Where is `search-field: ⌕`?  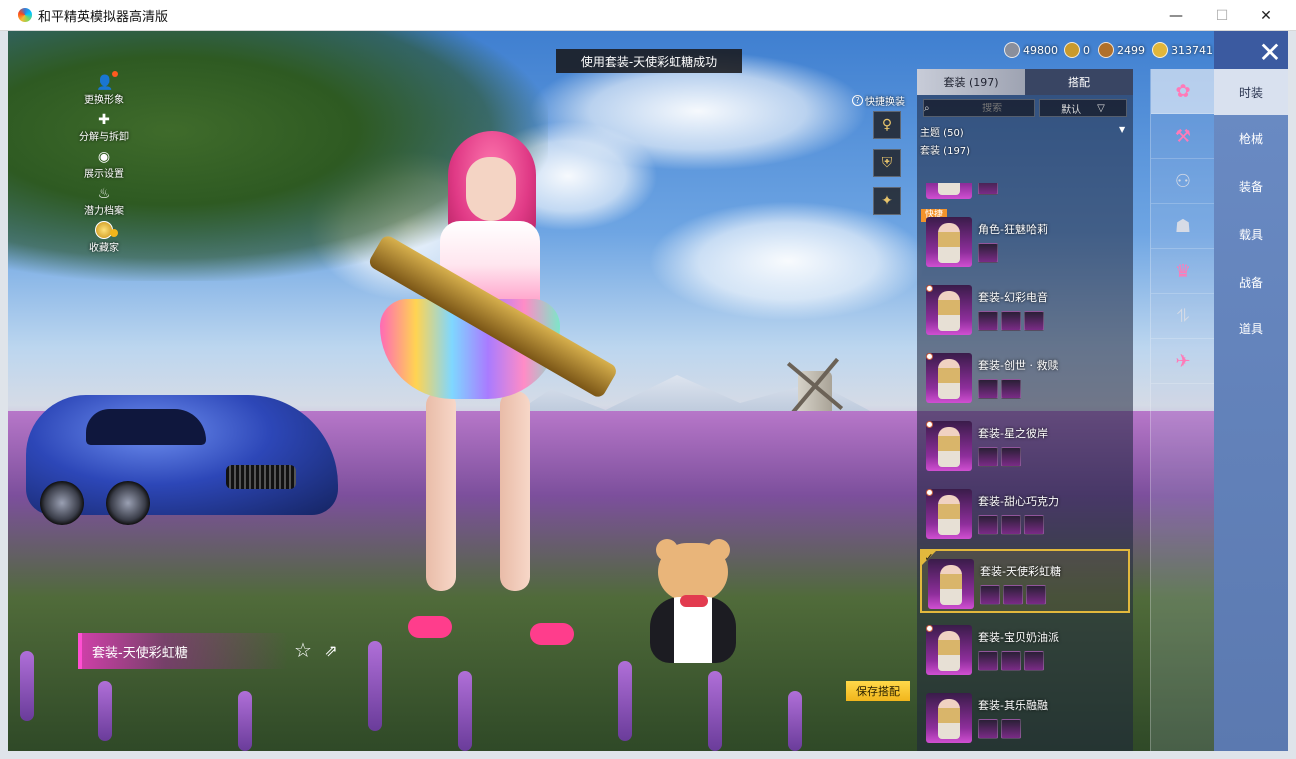 search-field: ⌕ is located at coordinates (989, 108).